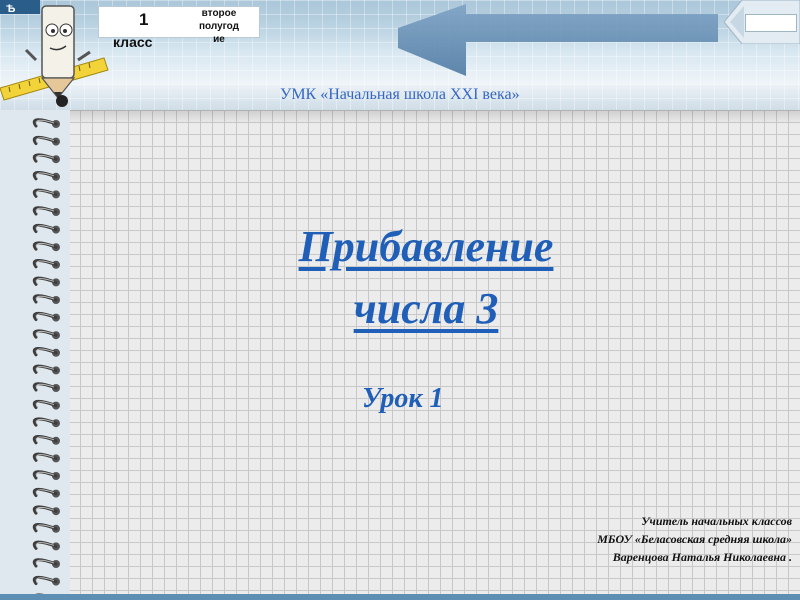 Image resolution: width=800 pixels, height=600 pixels. I want to click on title-line-2: числа 3, so click(426, 308).